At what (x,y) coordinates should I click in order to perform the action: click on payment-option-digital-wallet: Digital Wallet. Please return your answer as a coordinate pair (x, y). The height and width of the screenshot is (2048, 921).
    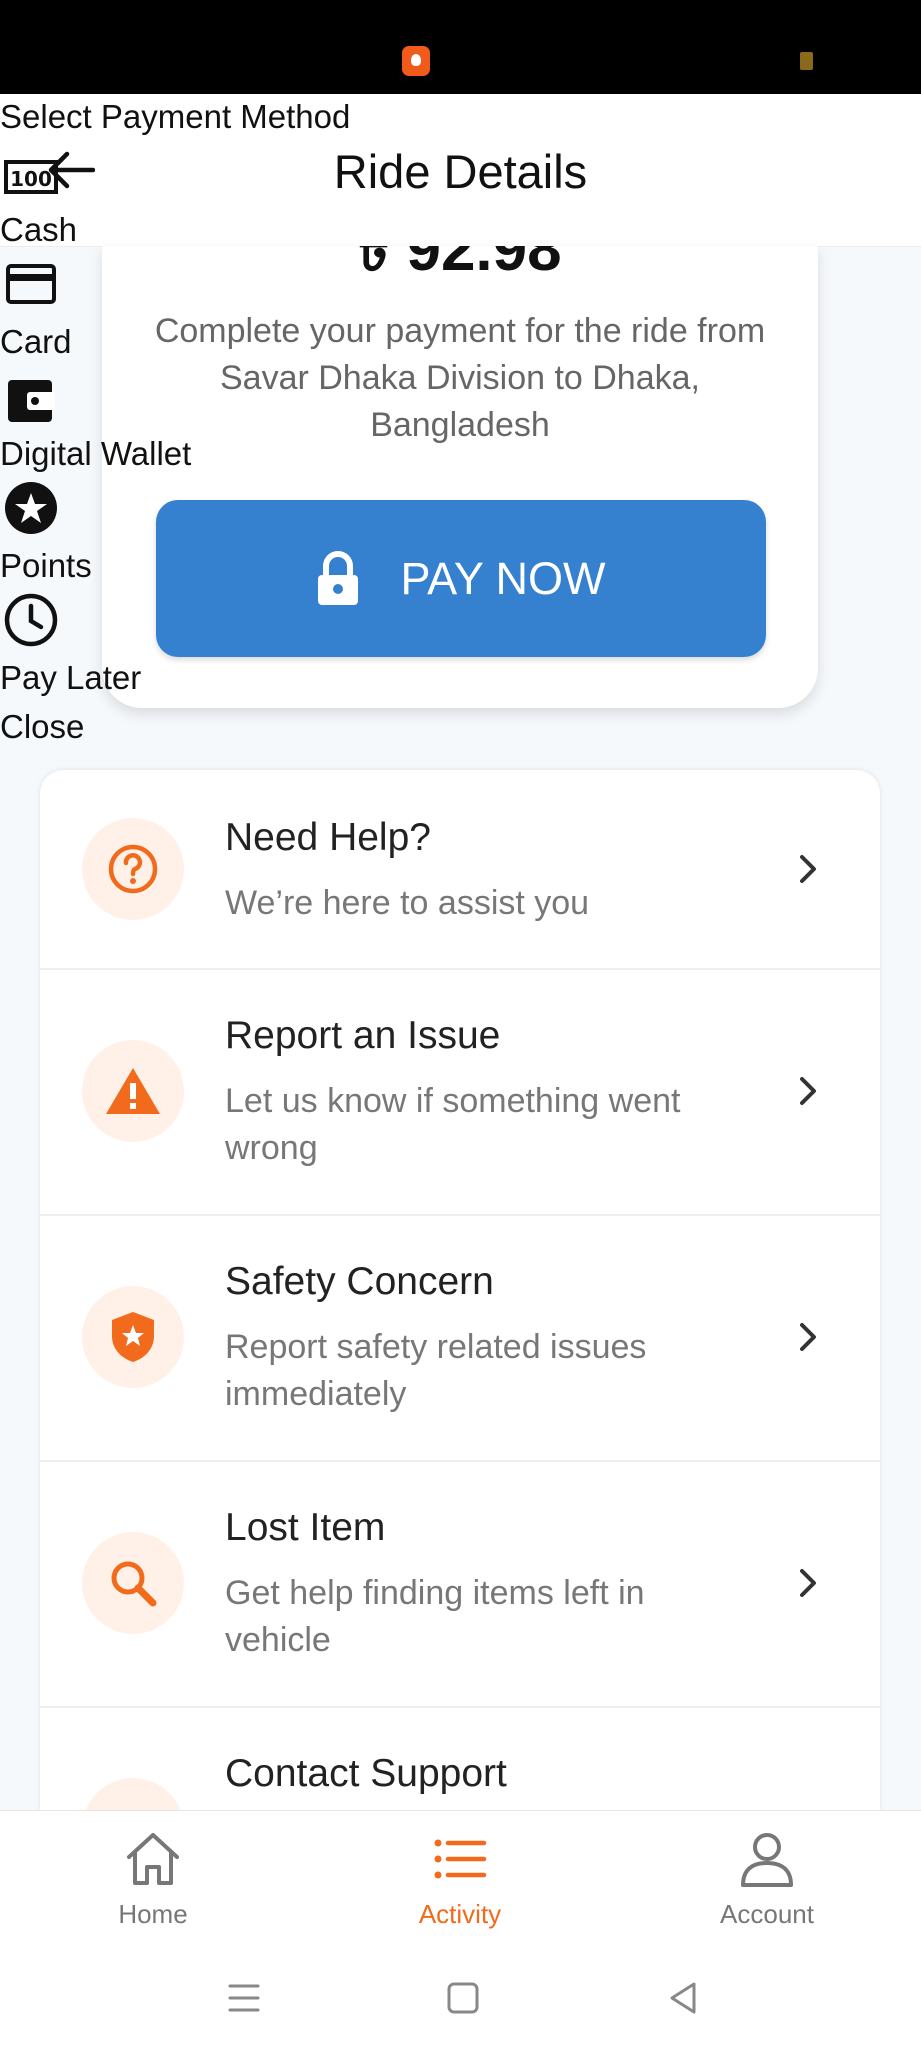
    Looking at the image, I should click on (95, 454).